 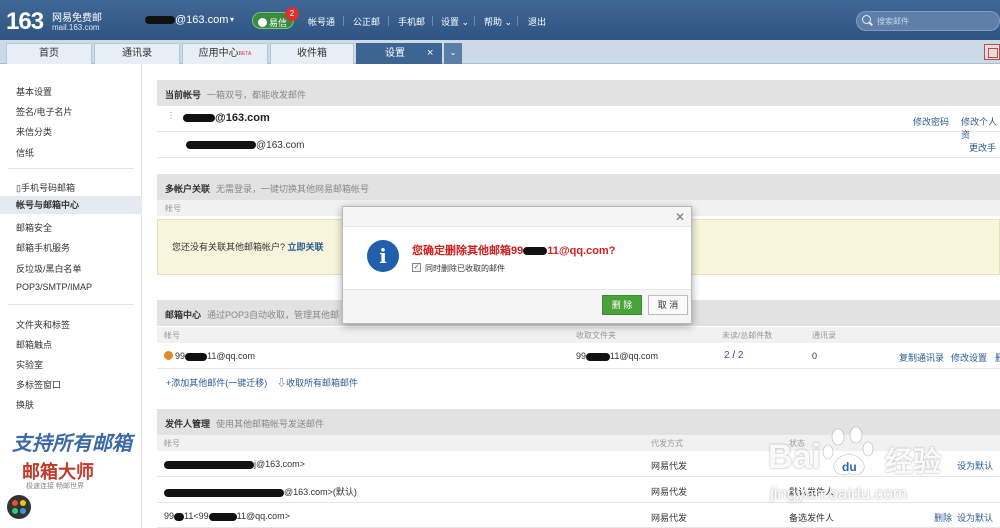 What do you see at coordinates (137, 53) in the screenshot?
I see `tab-contacts: 通讯录` at bounding box center [137, 53].